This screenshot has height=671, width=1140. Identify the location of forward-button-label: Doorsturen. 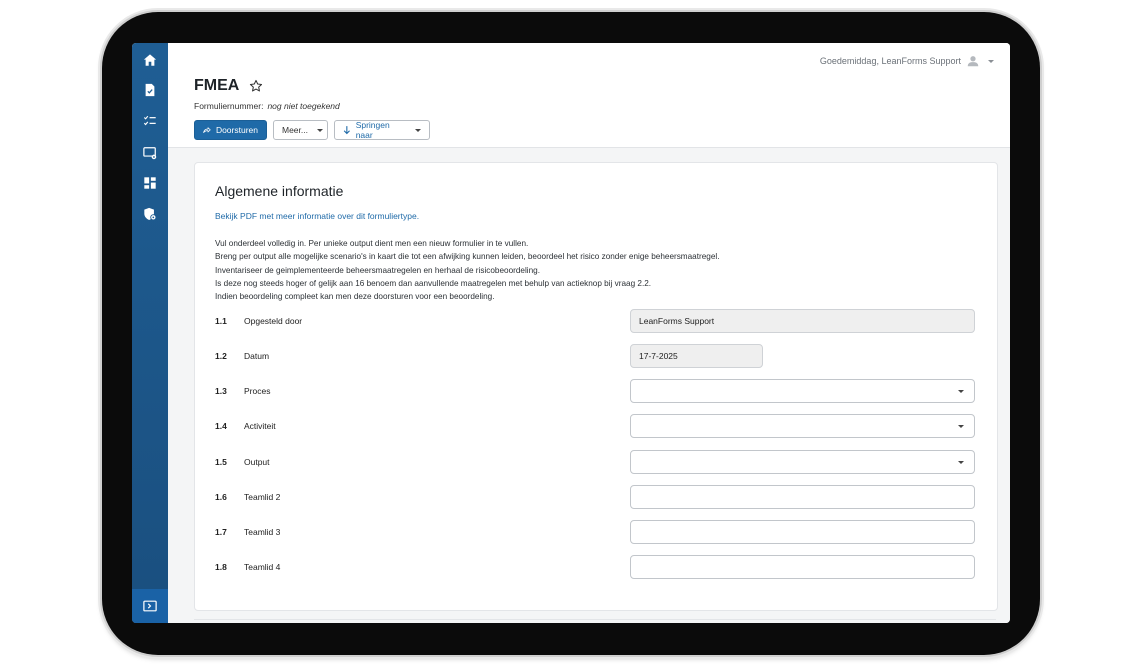
(236, 130).